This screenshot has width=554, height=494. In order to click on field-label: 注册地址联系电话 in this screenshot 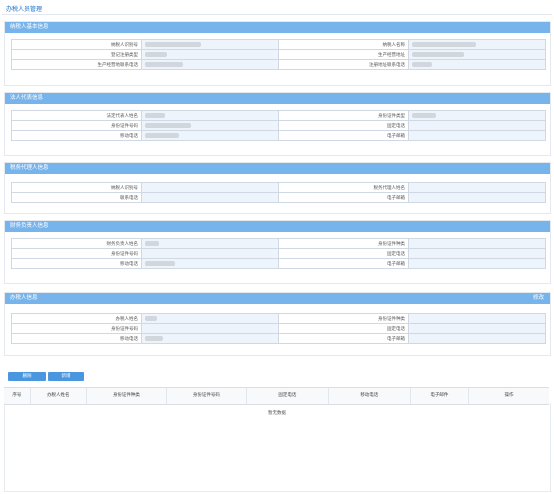, I will do `click(343, 64)`.